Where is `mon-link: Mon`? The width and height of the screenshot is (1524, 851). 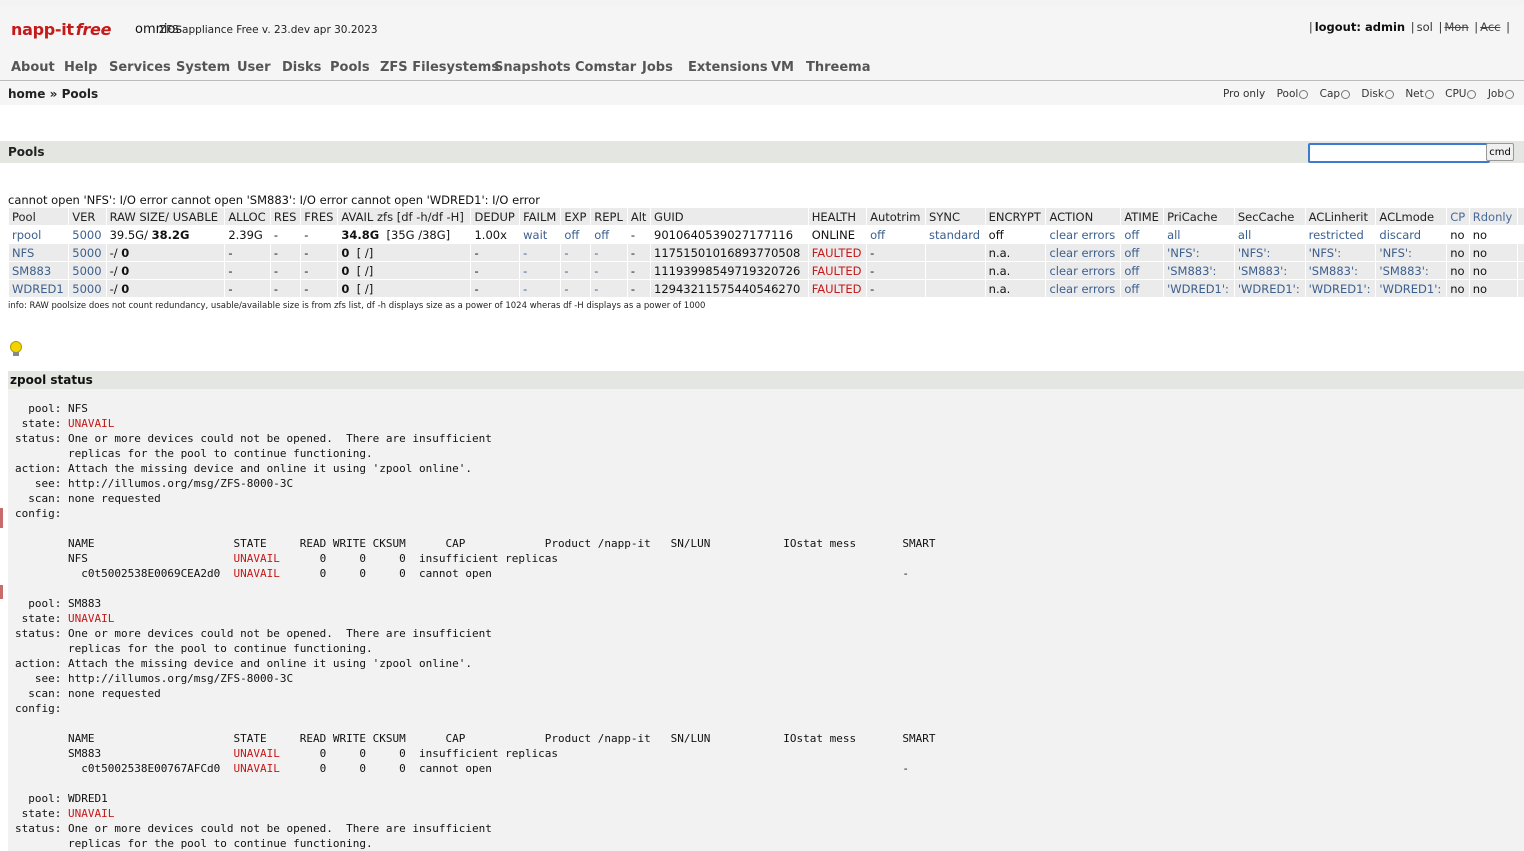
mon-link: Mon is located at coordinates (1456, 27).